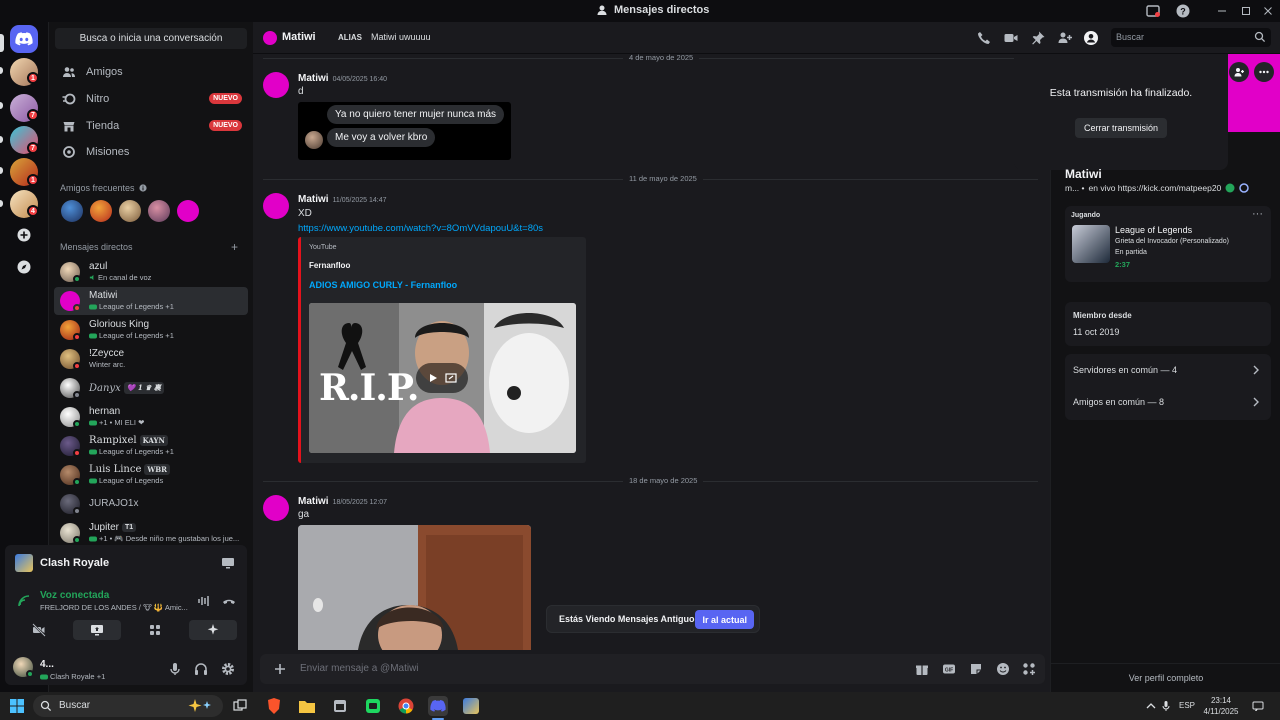 This screenshot has height=720, width=1280. Describe the element at coordinates (922, 669) in the screenshot. I see `gift-icon` at that location.